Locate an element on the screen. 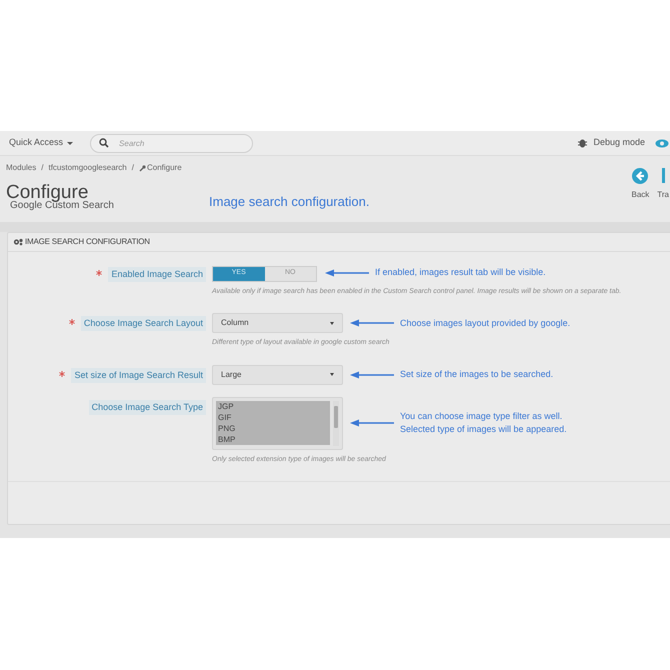 The image size is (670, 670). dropdown: Column is located at coordinates (277, 323).